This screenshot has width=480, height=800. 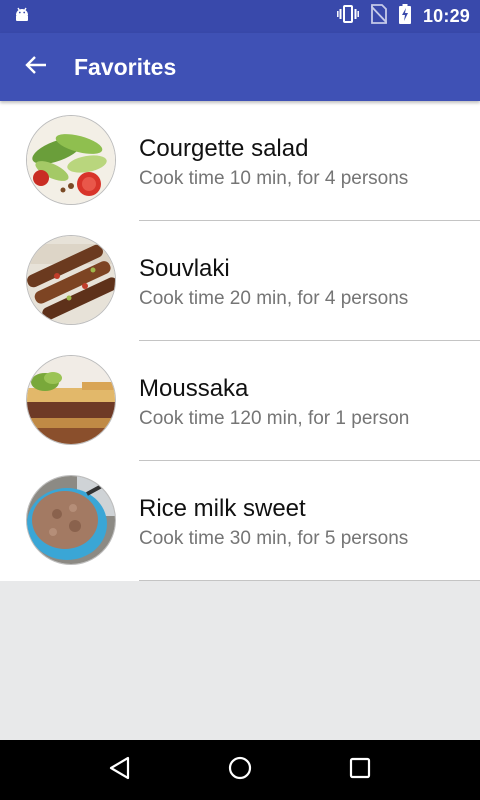 What do you see at coordinates (274, 298) in the screenshot?
I see `recipe-cook-time: Cook time 20 min, for 4 persons` at bounding box center [274, 298].